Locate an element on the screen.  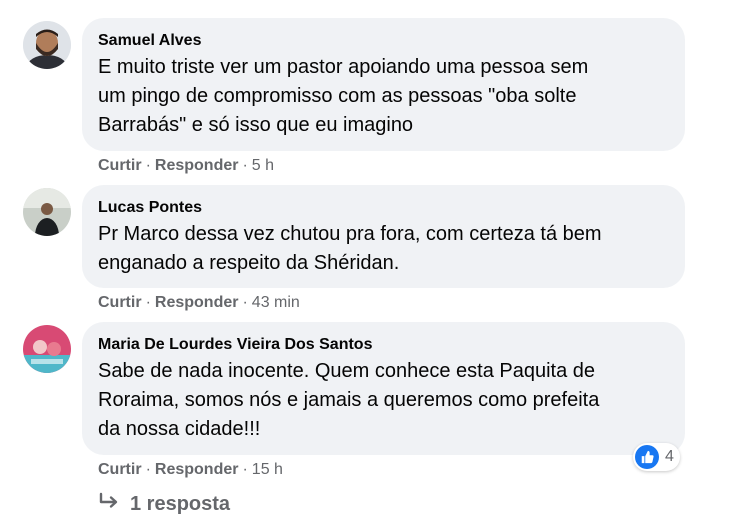
comment-time: 5 h is located at coordinates (263, 165).